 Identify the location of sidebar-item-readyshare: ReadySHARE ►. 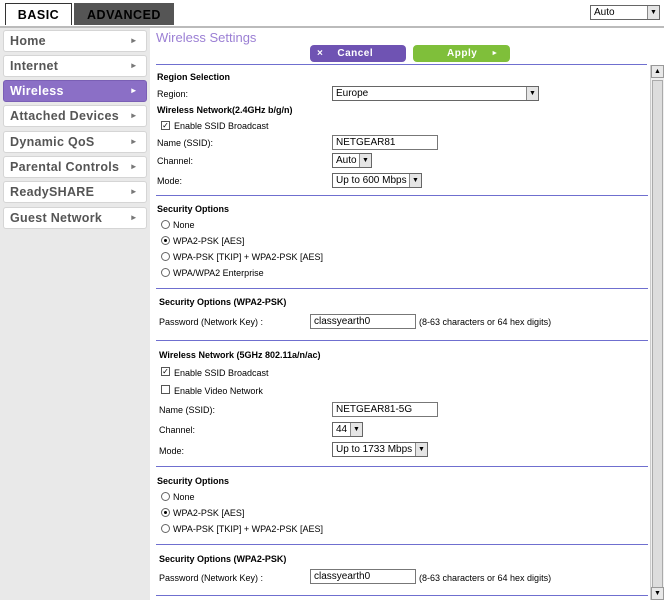
(75, 192).